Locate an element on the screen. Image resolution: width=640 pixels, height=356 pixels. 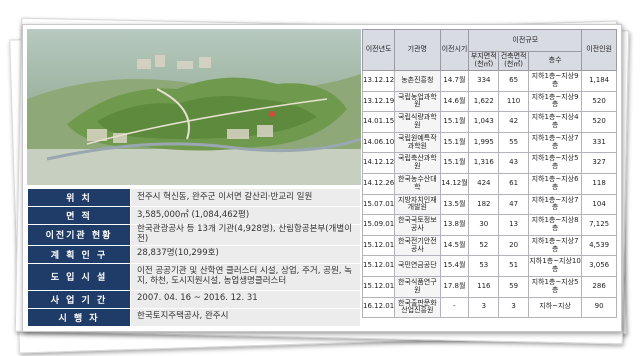
cell-agency: 국립원예특작과학원 is located at coordinates (417, 142).